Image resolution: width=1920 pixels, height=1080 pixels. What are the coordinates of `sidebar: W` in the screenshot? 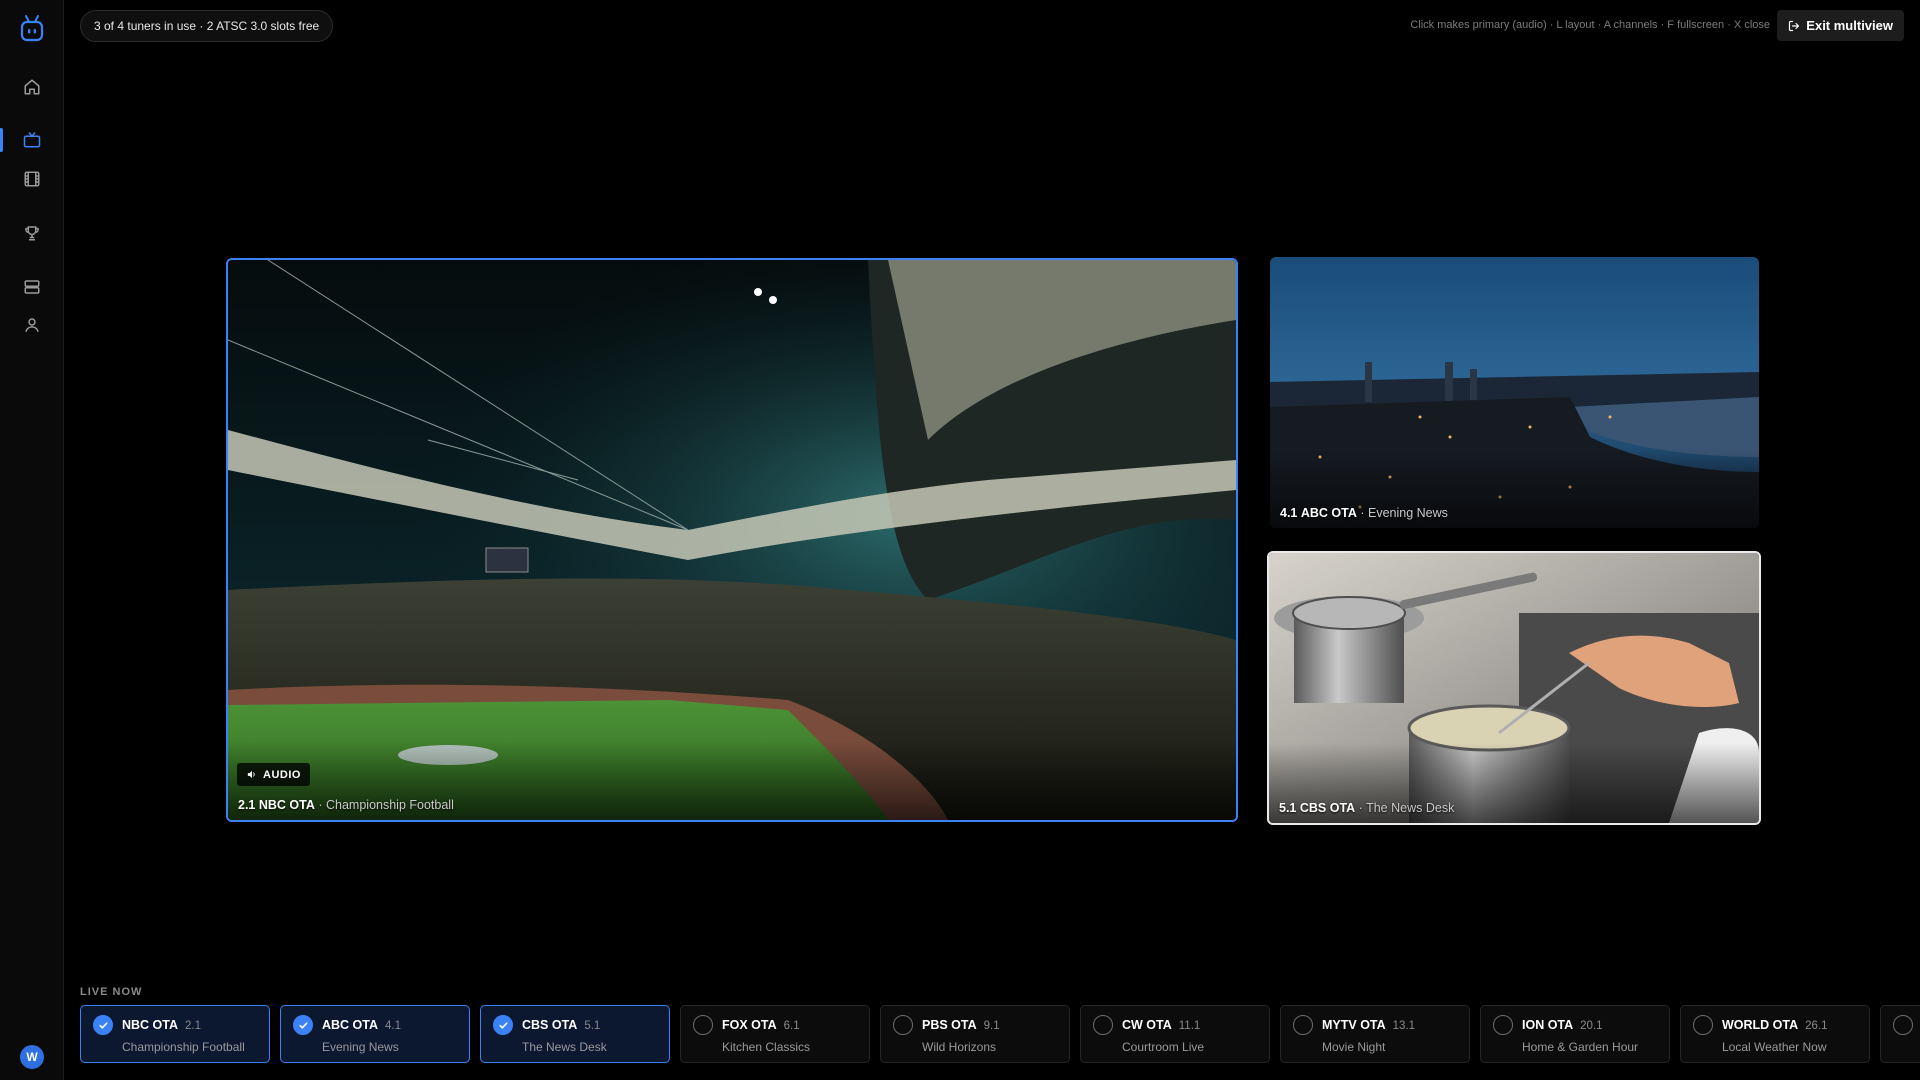 It's located at (32, 540).